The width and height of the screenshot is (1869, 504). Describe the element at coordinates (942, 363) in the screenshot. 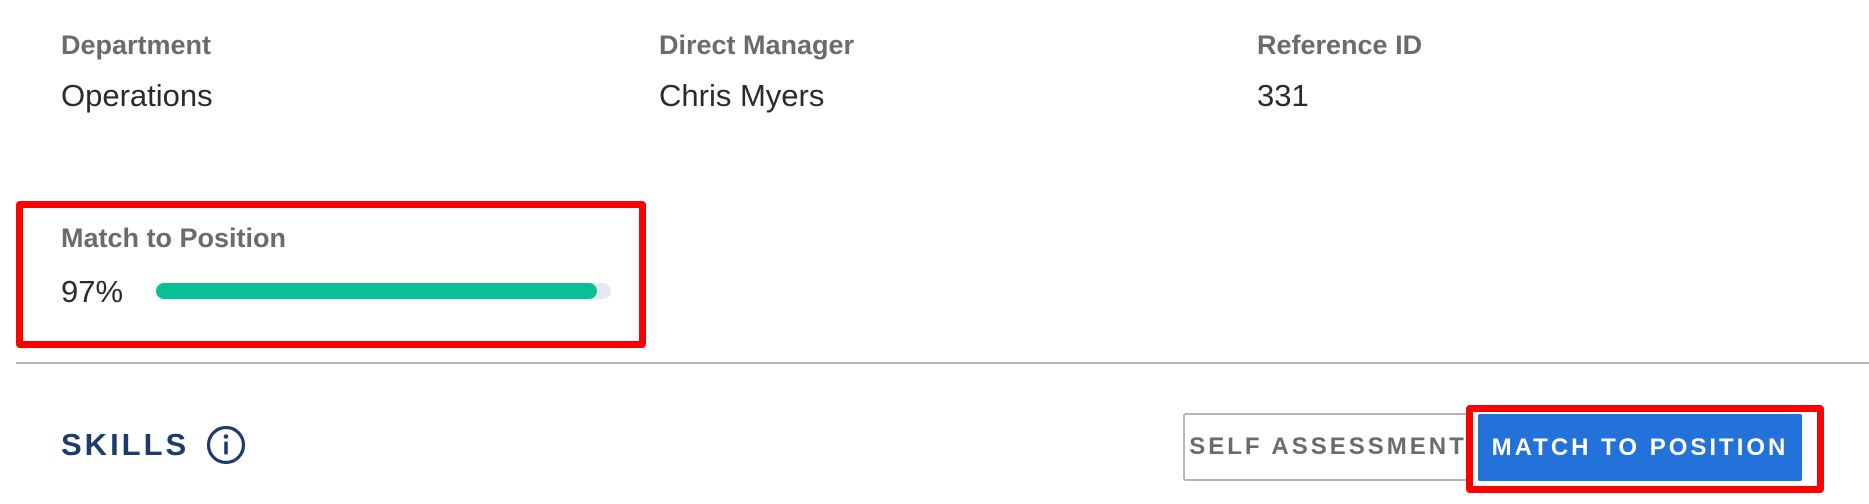

I see `section-divider` at that location.